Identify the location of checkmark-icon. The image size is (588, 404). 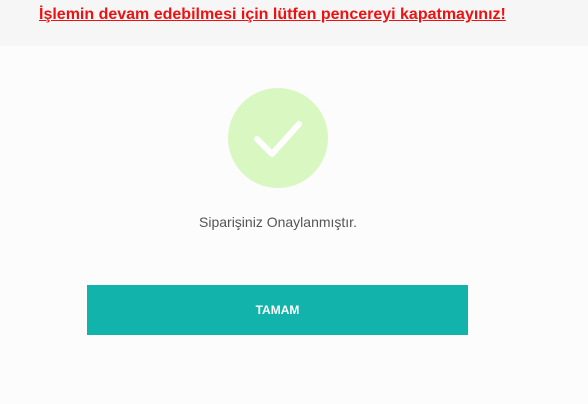
(278, 139).